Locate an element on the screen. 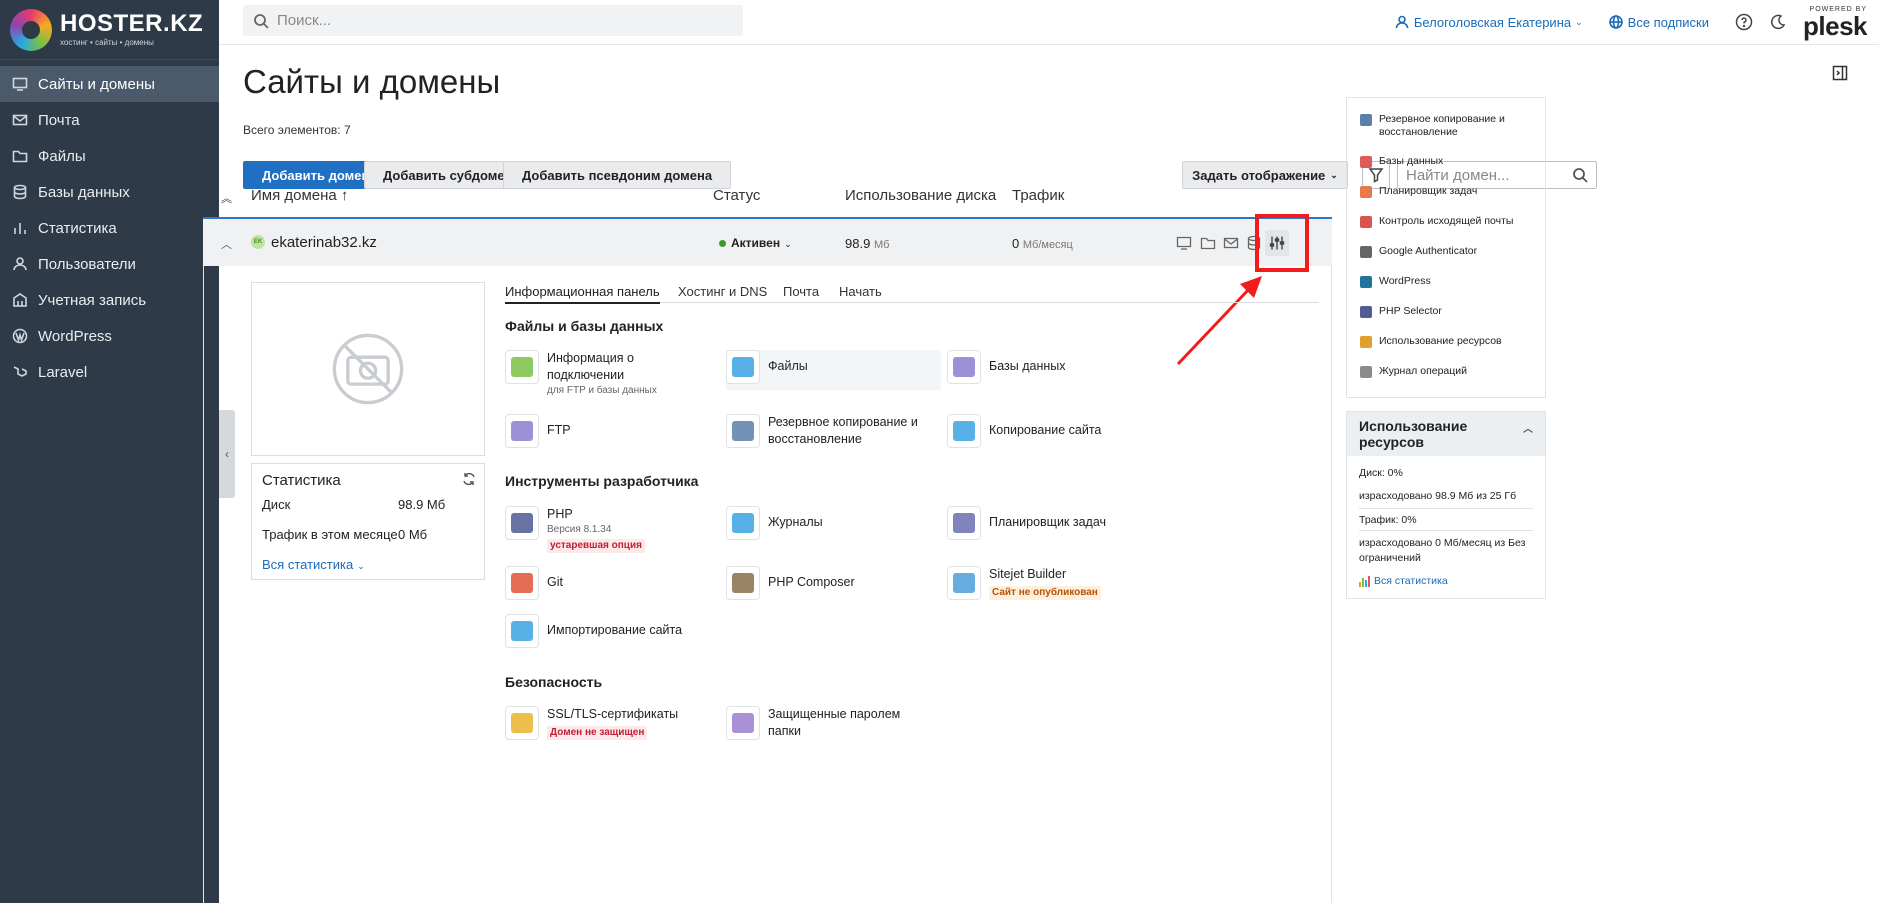  tool-backup: Резервное копирование и восстановление is located at coordinates (829, 431).